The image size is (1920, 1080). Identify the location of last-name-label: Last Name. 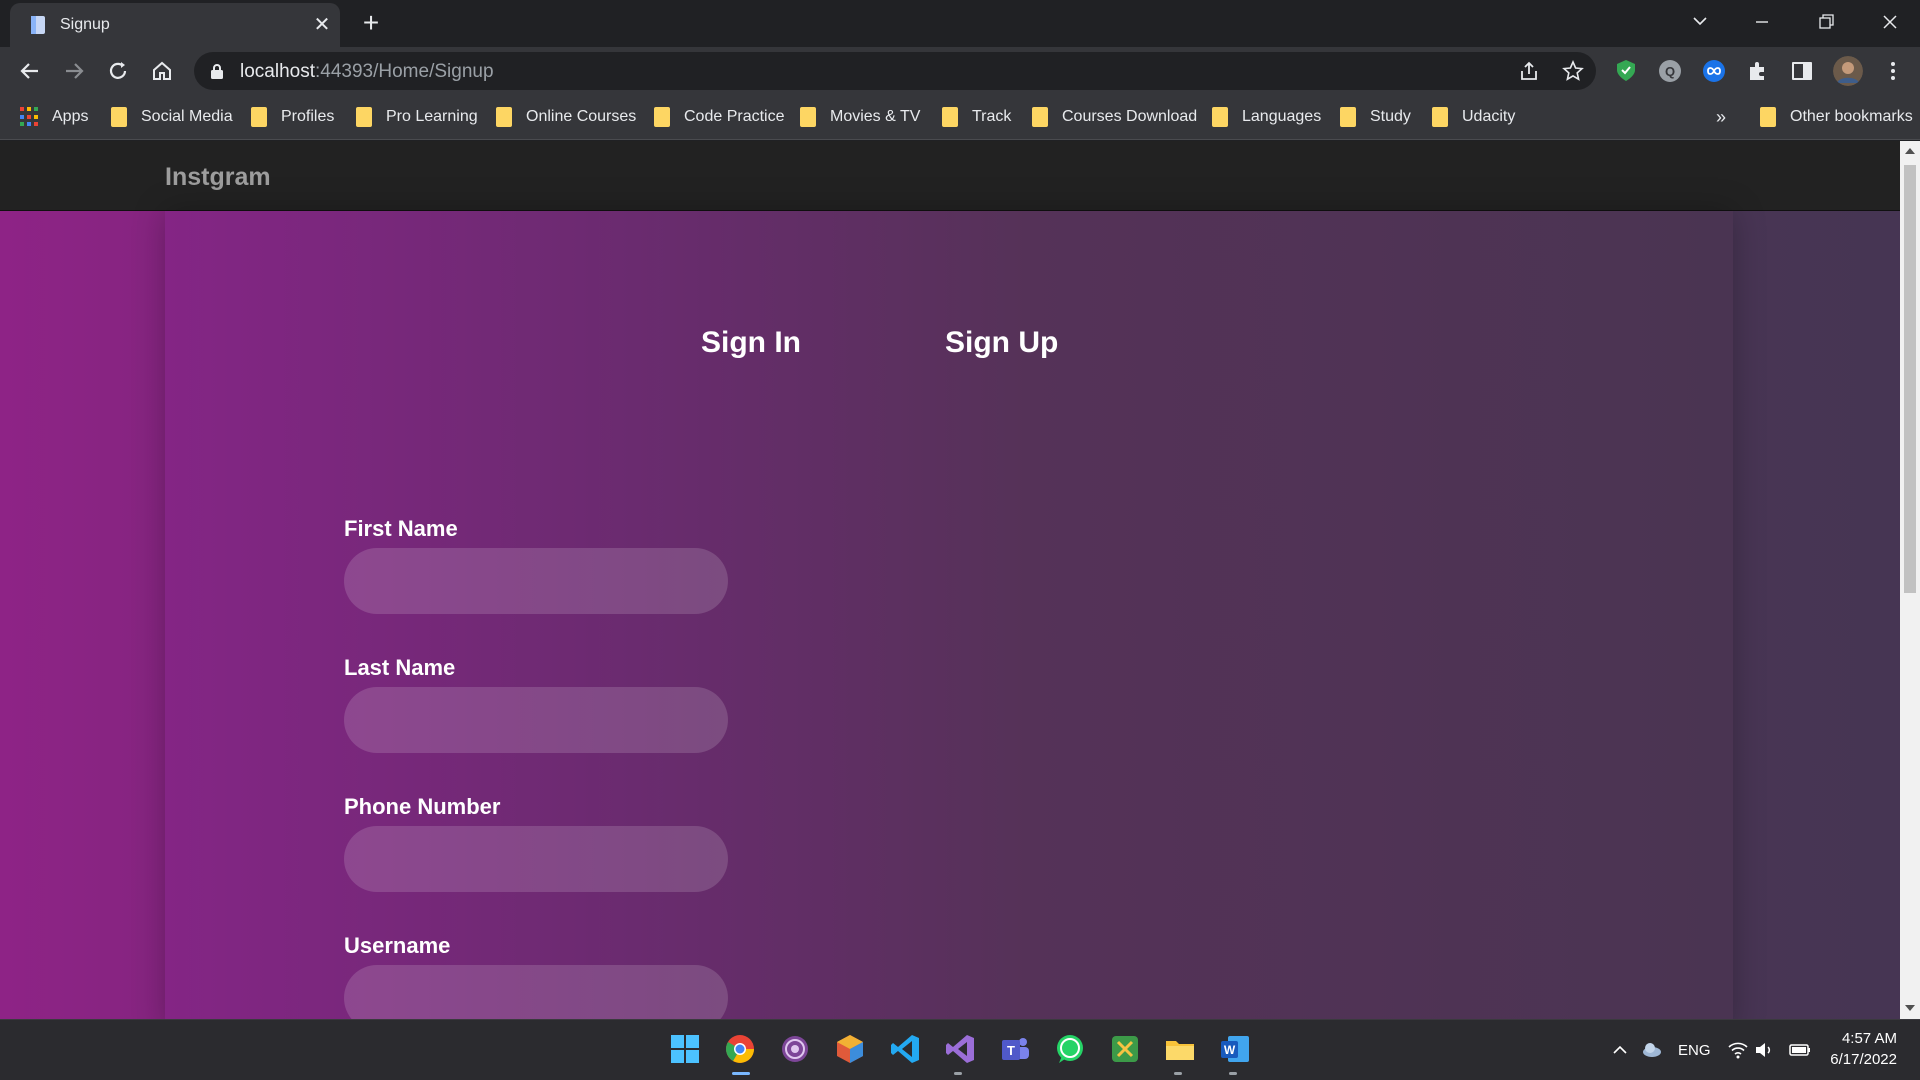
(400, 667).